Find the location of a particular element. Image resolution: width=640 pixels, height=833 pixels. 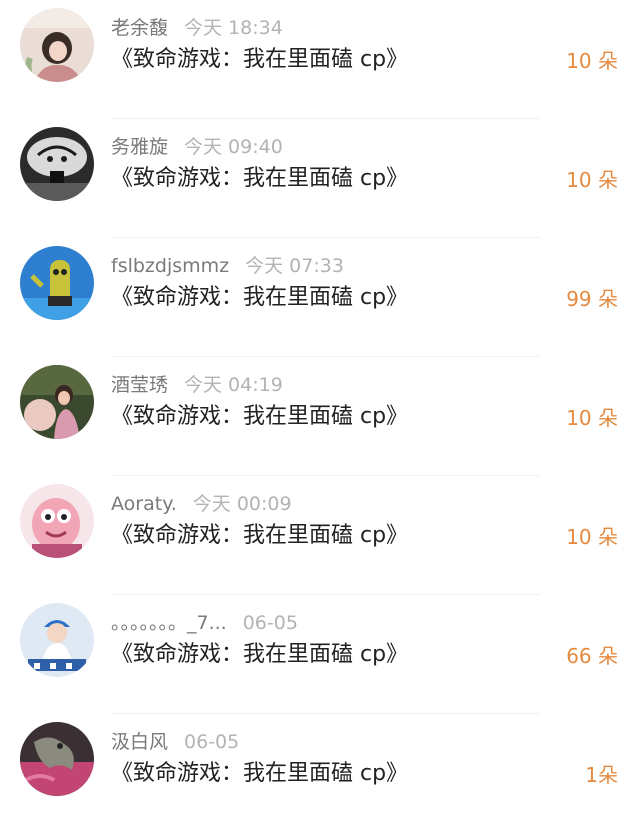

item-meta: 务雅旋 今天 09:40 is located at coordinates (197, 147).